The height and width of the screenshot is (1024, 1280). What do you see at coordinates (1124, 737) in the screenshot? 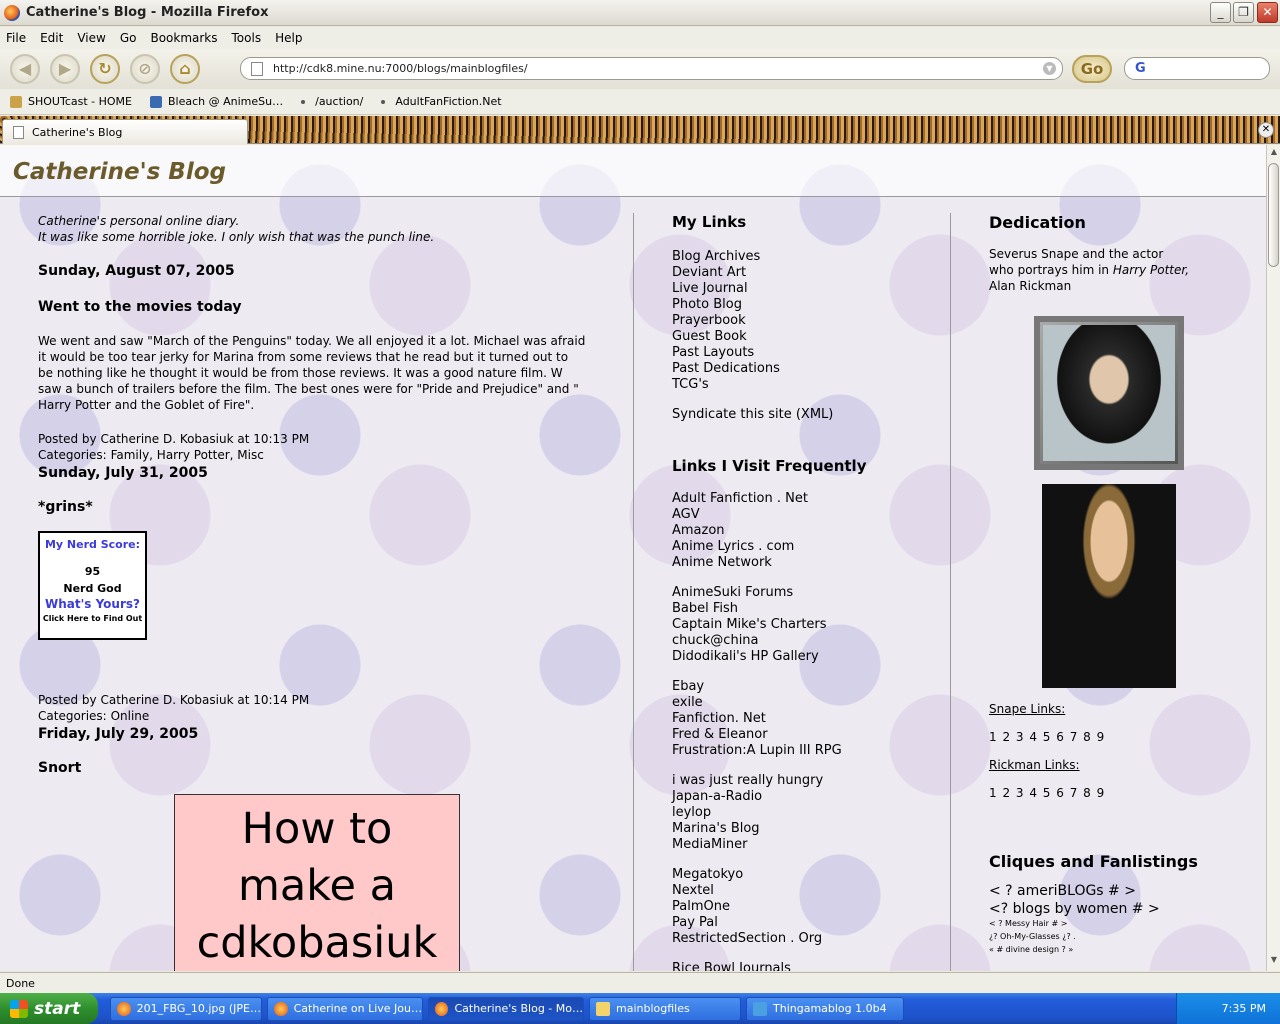
I see `snape-links-numbers: 1 2 3 4 5 6 7 8 9` at bounding box center [1124, 737].